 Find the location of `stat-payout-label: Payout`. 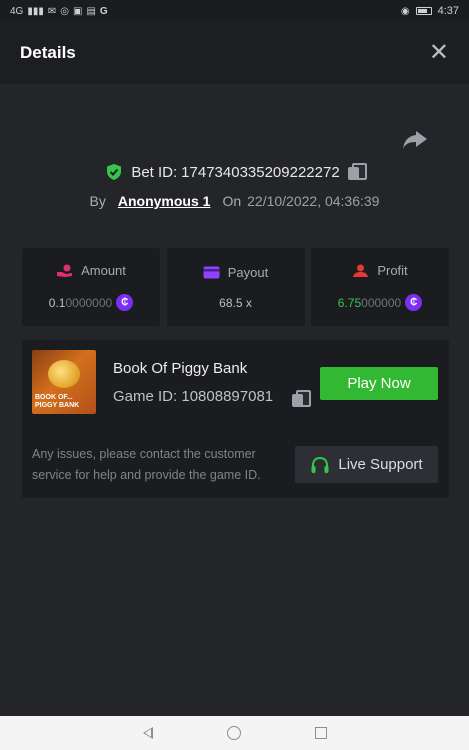

stat-payout-label: Payout is located at coordinates (248, 272).